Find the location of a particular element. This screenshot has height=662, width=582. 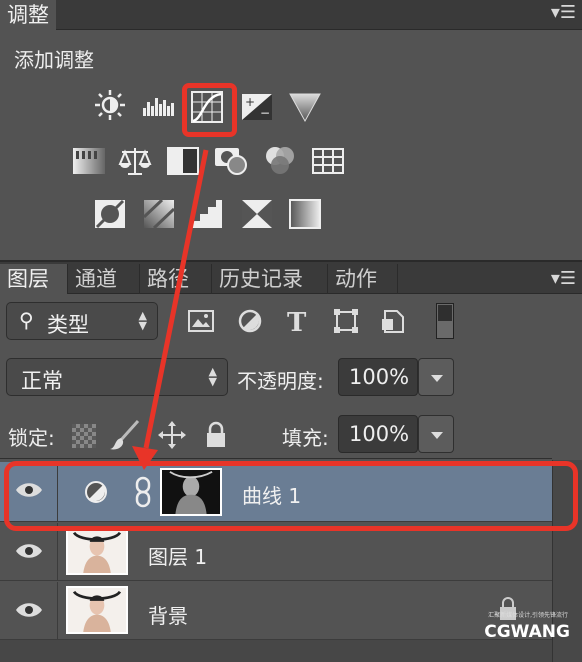

annotation-arrow is located at coordinates (170, 309).